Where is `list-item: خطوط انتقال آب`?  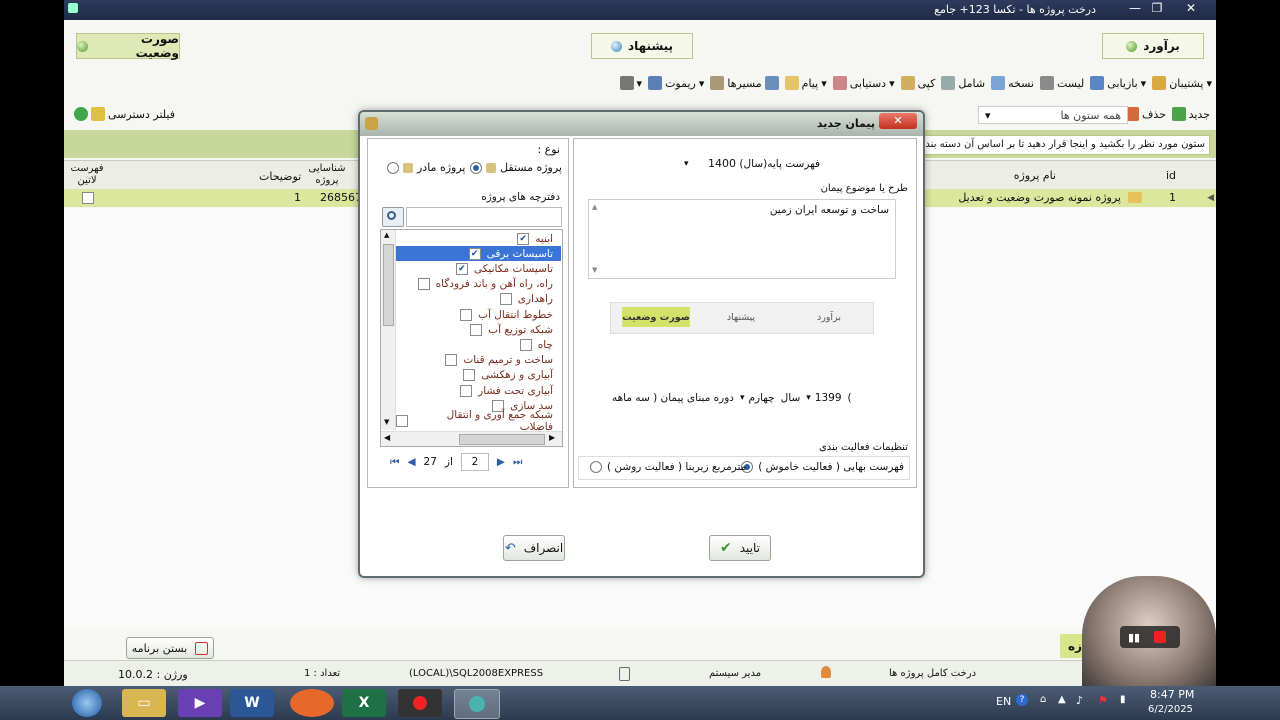
list-item: خطوط انتقال آب is located at coordinates (506, 314).